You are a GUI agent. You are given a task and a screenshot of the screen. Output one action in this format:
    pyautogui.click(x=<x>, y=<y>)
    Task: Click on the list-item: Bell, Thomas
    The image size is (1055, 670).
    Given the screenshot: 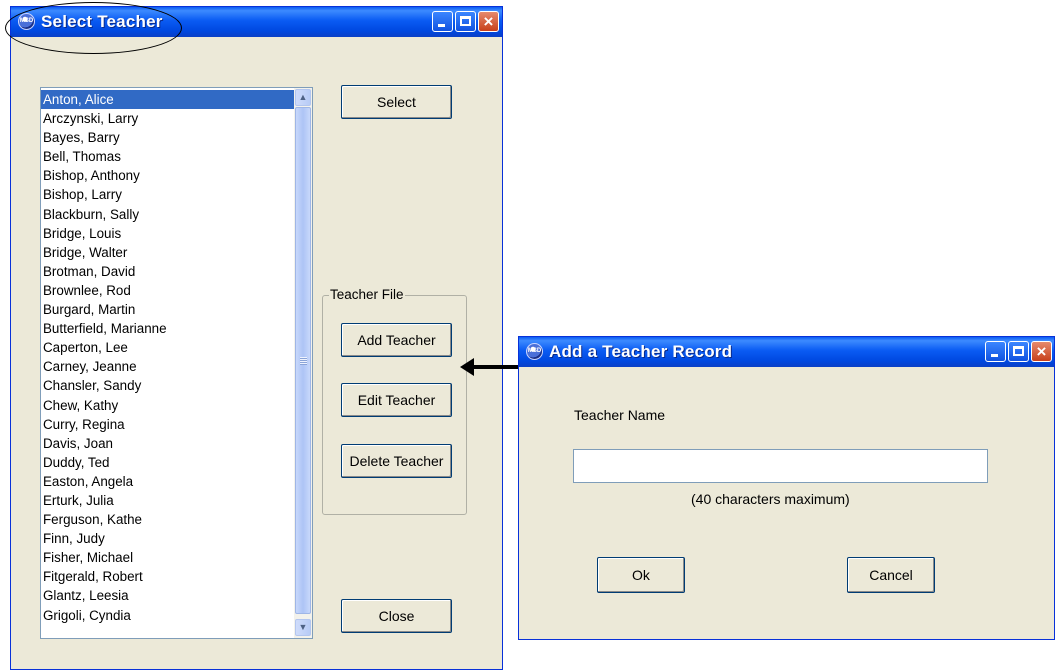 What is the action you would take?
    pyautogui.click(x=167, y=156)
    